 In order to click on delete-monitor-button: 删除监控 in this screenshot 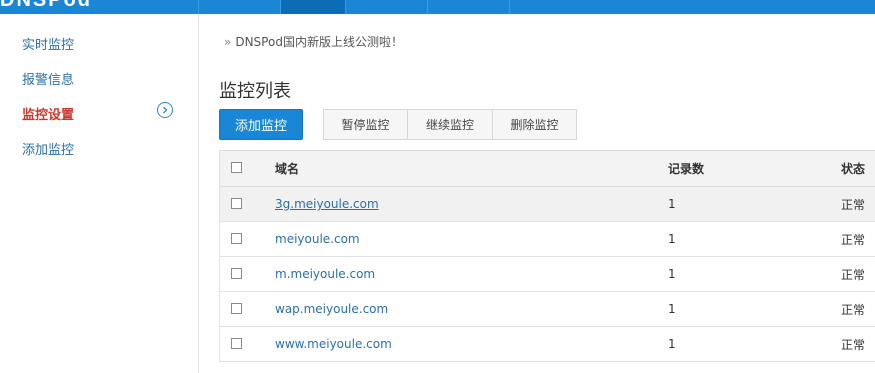, I will do `click(534, 124)`.